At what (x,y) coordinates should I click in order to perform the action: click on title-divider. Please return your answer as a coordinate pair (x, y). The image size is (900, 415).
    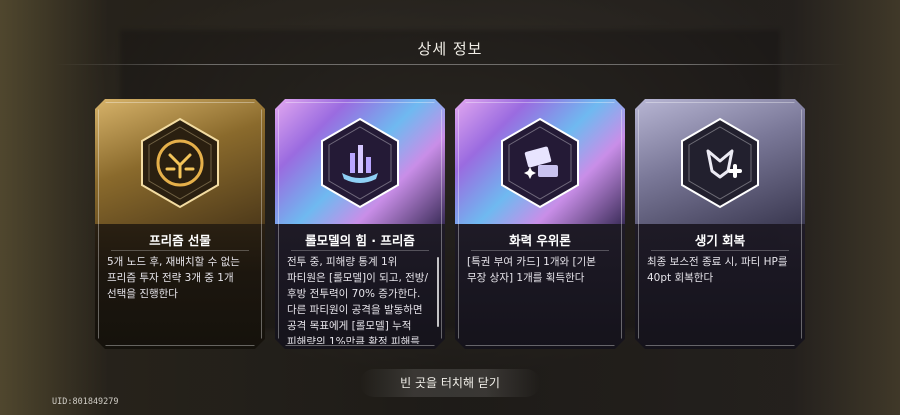
    Looking at the image, I should click on (450, 64).